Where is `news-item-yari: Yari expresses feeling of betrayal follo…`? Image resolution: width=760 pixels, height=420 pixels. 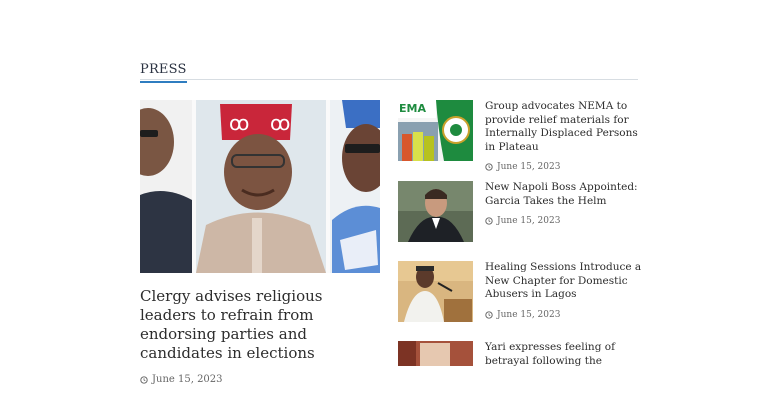
news-item-yari: Yari expresses feeling of betrayal follo… is located at coordinates (520, 353).